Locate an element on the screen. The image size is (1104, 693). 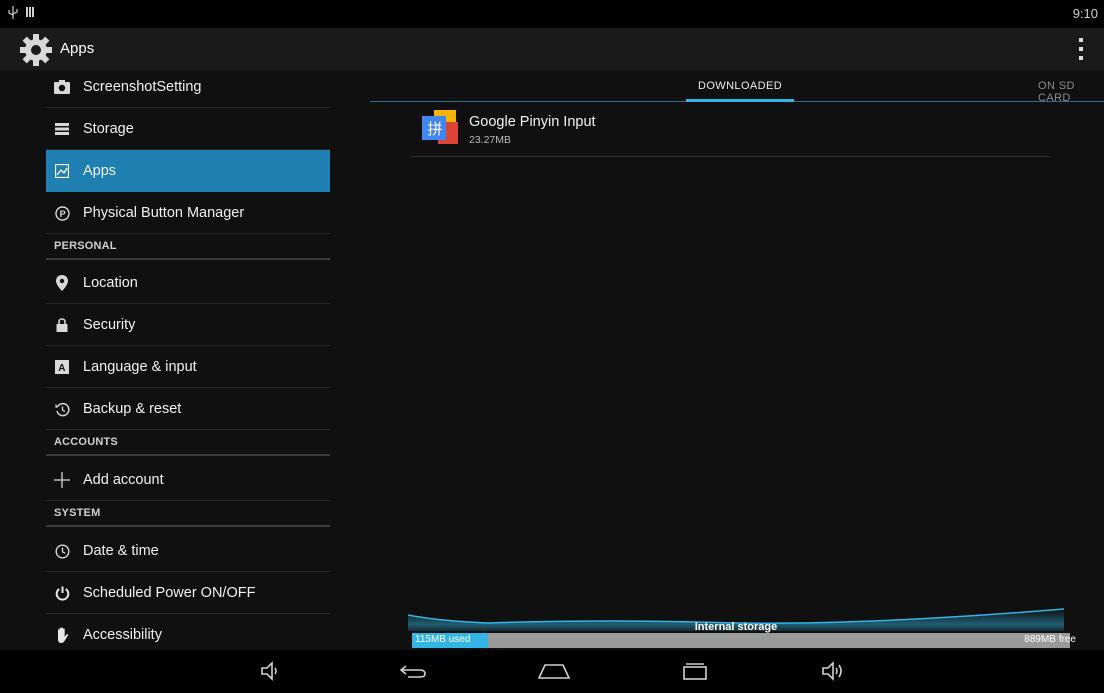
sidebar-item-label: Security is located at coordinates (109, 325).